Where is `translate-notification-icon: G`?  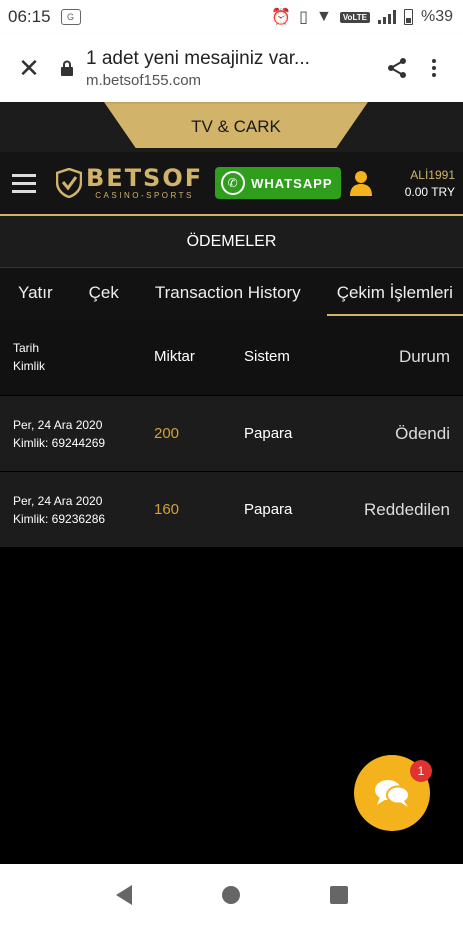 translate-notification-icon: G is located at coordinates (70, 17).